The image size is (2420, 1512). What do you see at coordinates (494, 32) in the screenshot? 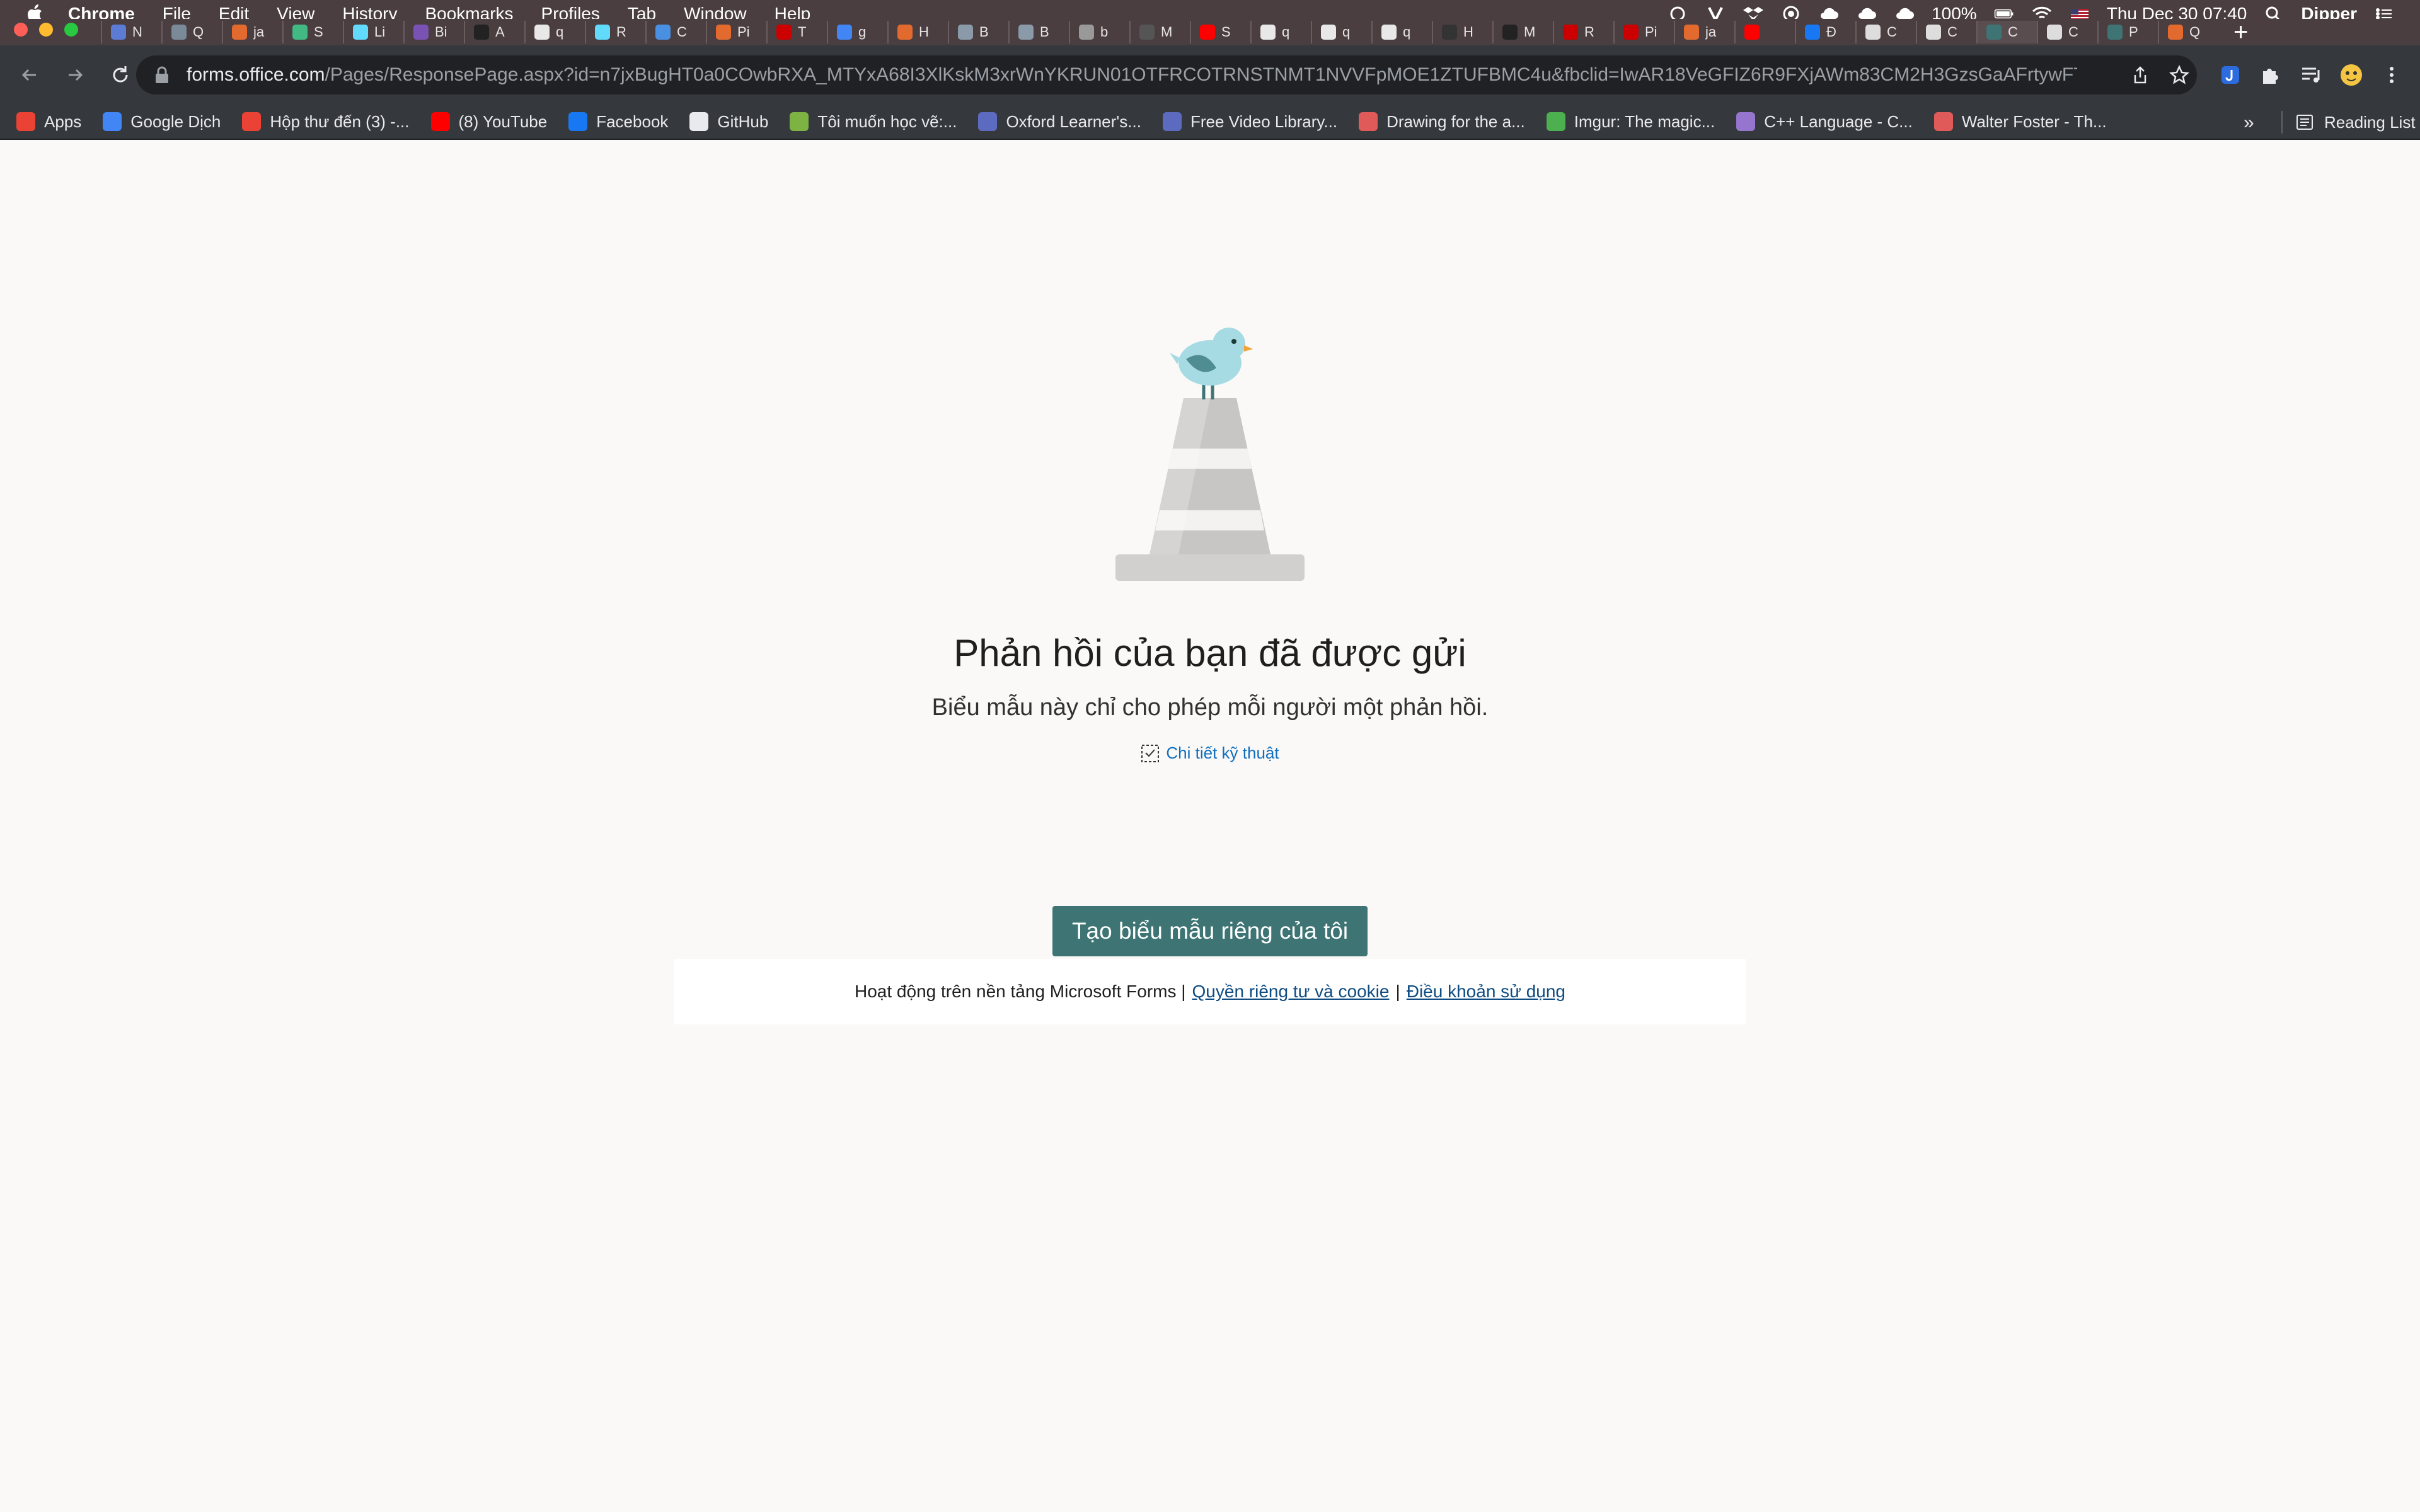
I see `browser-tab: A` at bounding box center [494, 32].